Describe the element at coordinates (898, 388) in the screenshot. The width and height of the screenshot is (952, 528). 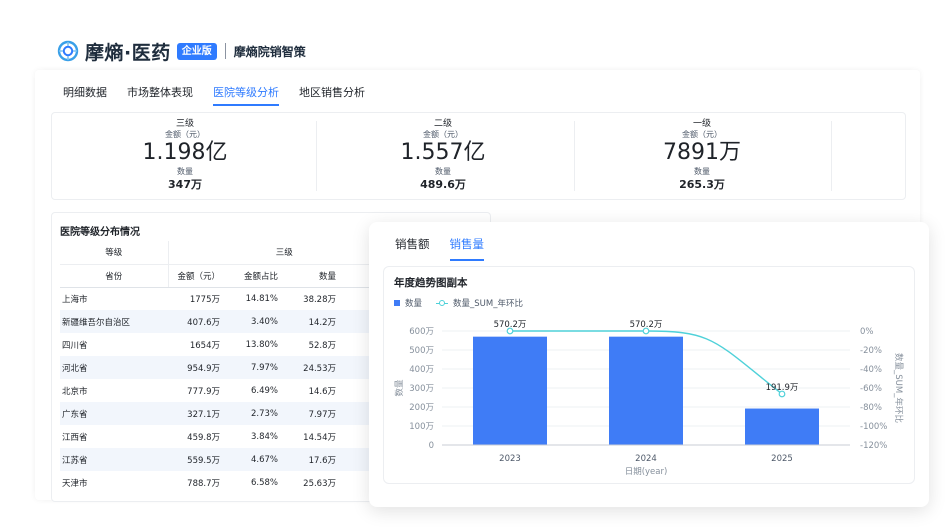
I see `y2-axis-label: 数量_SUM_年环比` at that location.